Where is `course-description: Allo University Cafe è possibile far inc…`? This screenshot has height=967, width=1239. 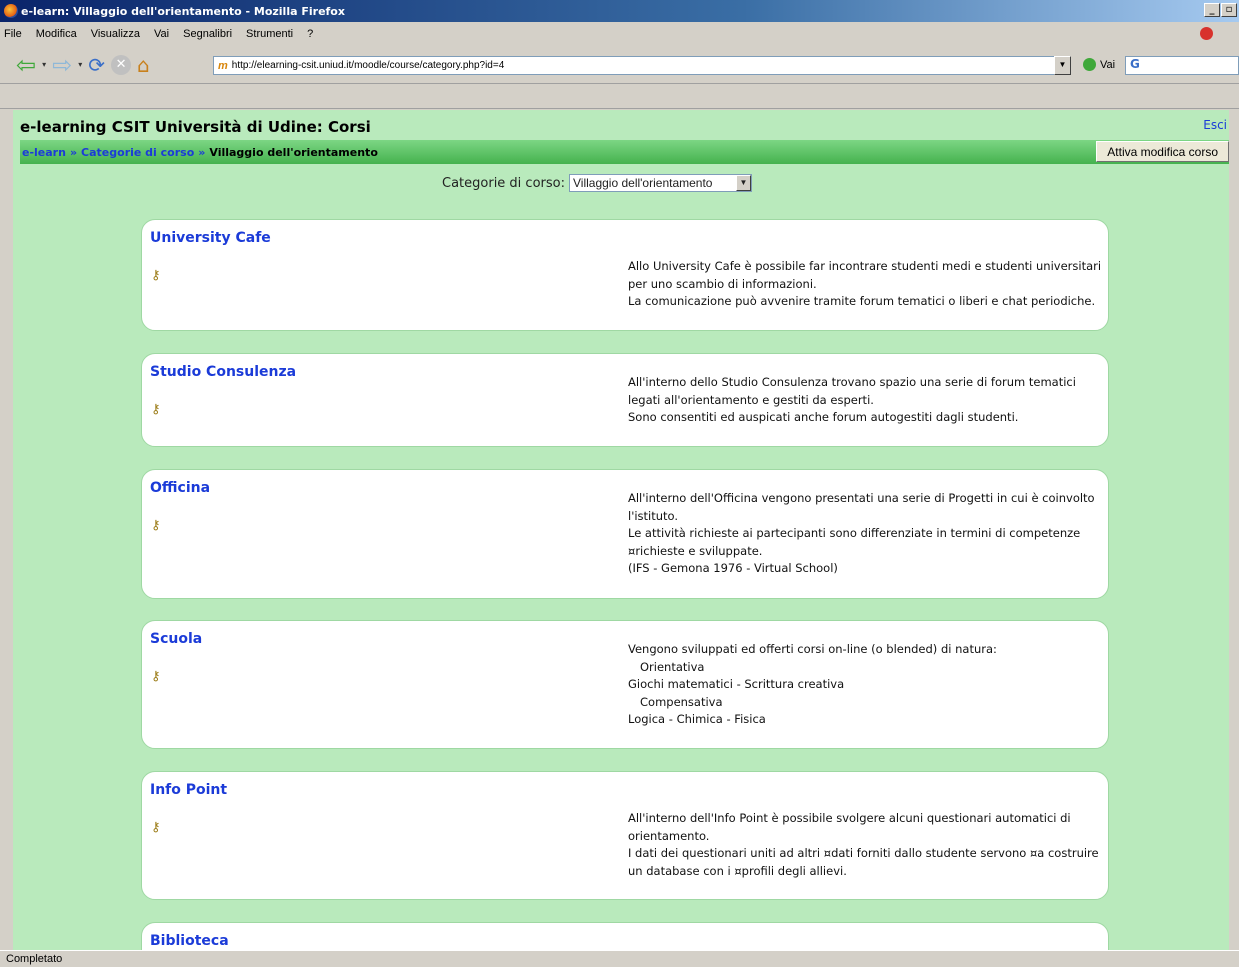 course-description: Allo University Cafe è possibile far inc… is located at coordinates (866, 284).